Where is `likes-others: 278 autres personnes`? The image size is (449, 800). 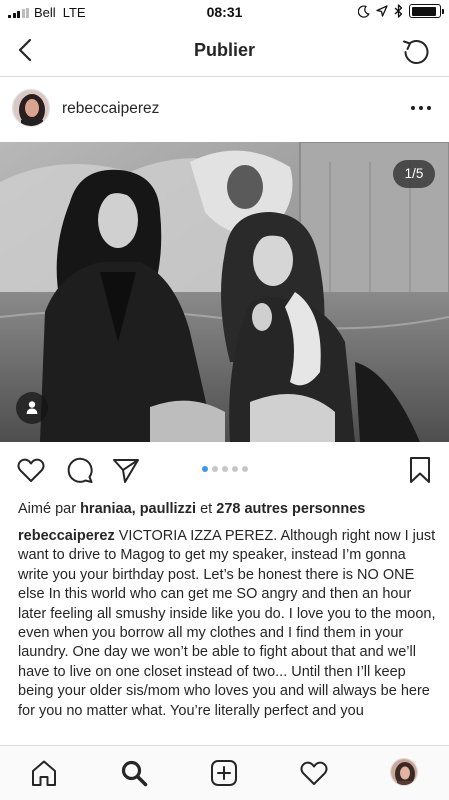
likes-others: 278 autres personnes is located at coordinates (290, 509).